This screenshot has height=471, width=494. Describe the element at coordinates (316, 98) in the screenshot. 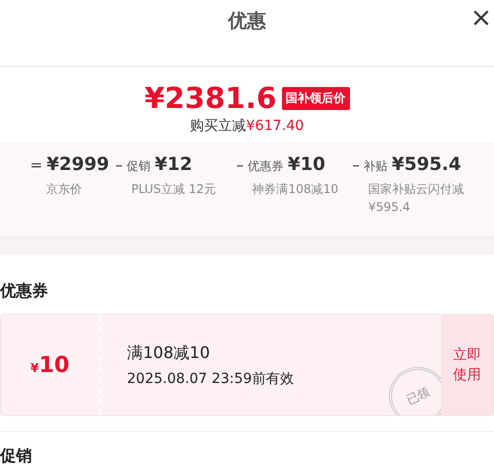

I see `price-badge: 国补领后价` at that location.